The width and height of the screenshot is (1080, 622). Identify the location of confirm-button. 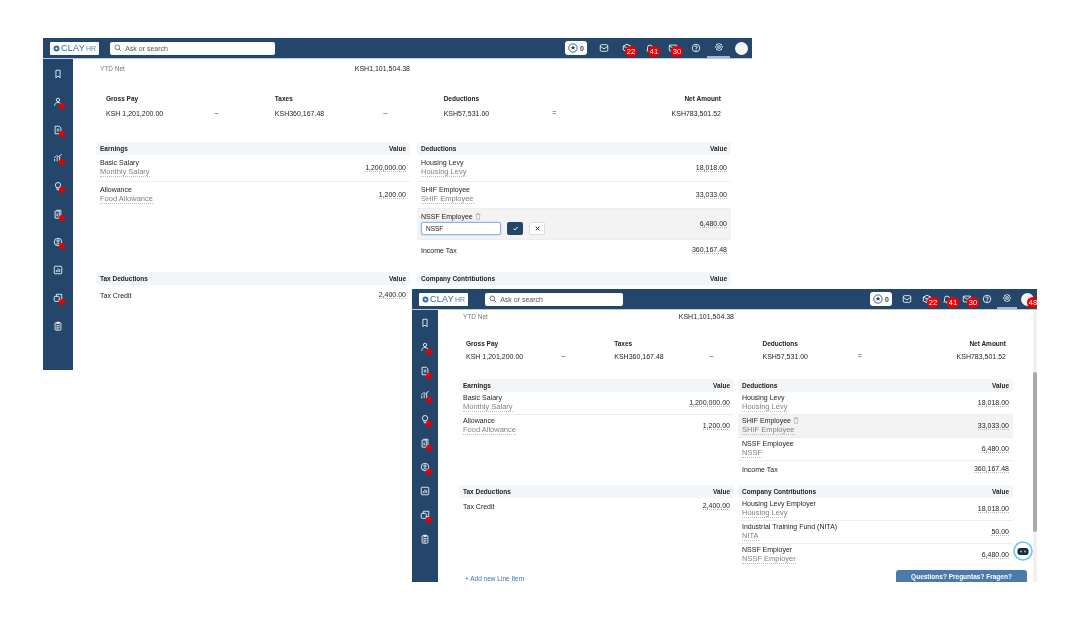
(515, 228).